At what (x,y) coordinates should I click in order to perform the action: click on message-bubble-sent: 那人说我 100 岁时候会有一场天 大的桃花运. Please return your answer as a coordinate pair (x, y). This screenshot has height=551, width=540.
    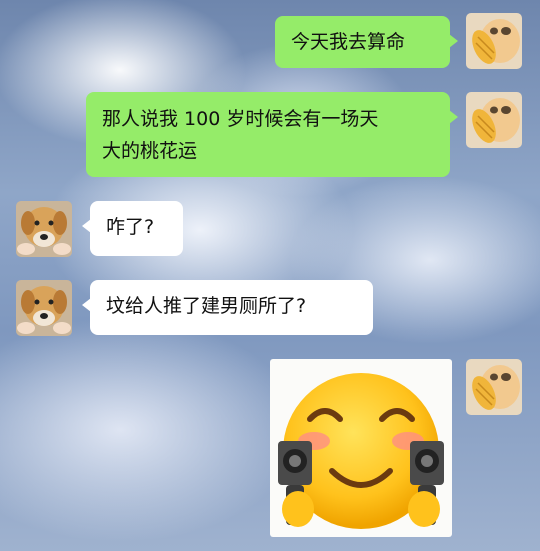
    Looking at the image, I should click on (272, 134).